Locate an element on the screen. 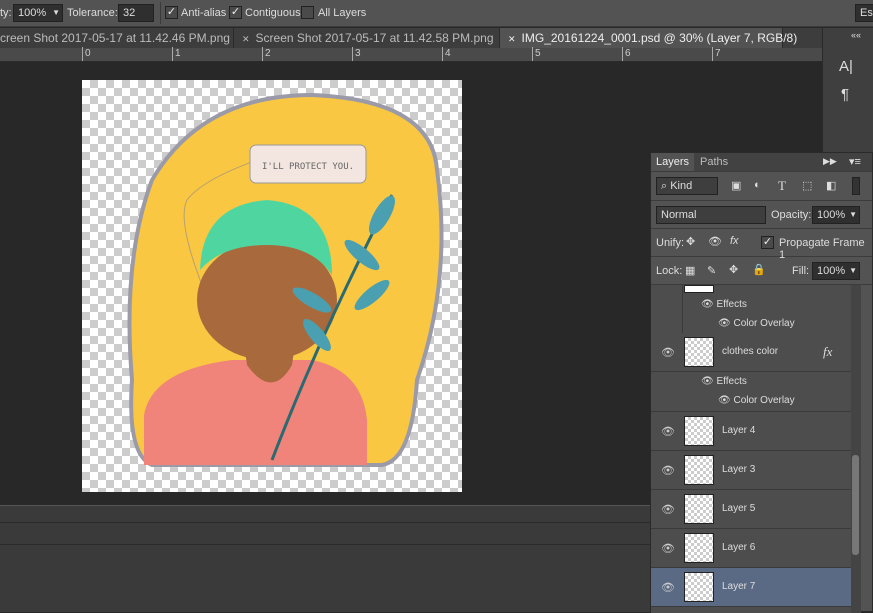 The width and height of the screenshot is (873, 613). anti-alias-label: Anti-alias is located at coordinates (204, 13).